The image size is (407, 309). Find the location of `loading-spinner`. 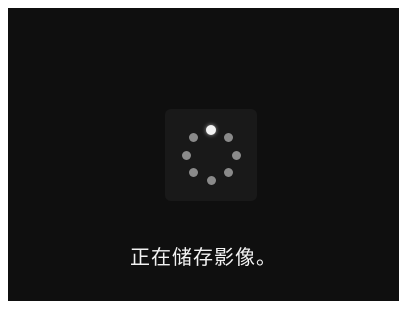

loading-spinner is located at coordinates (211, 155).